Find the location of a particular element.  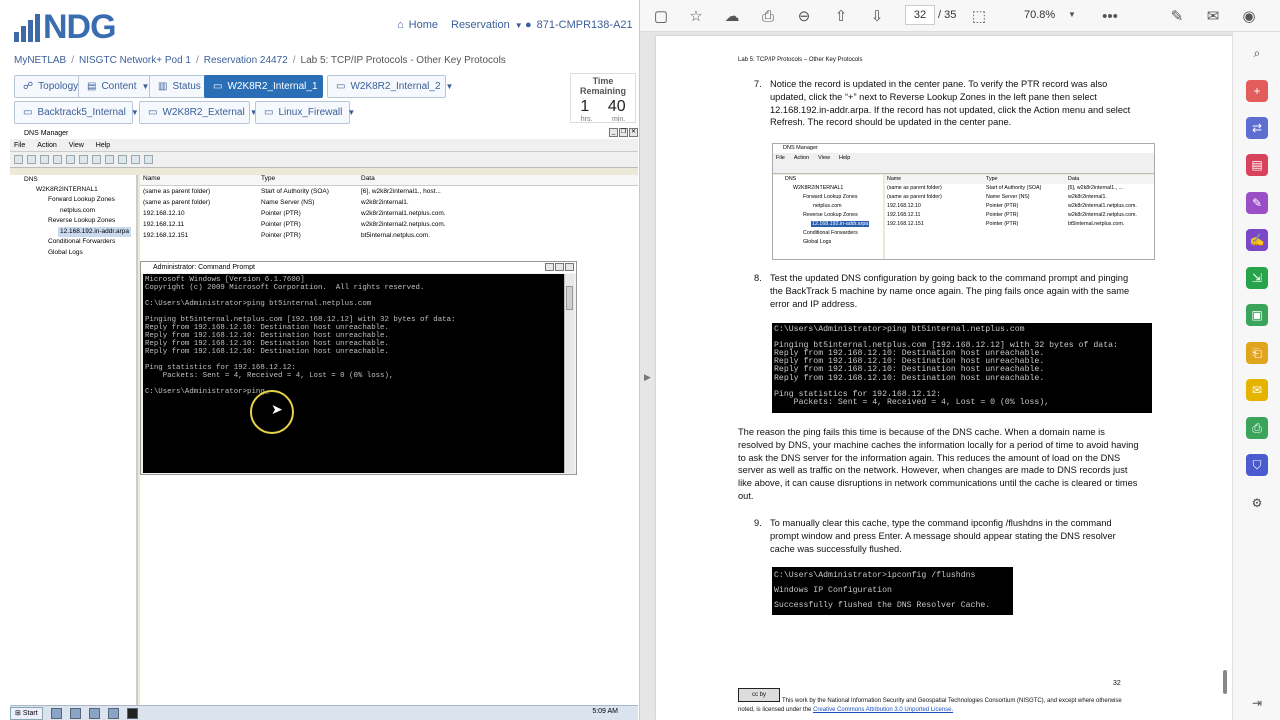

fill-sign-icon: ✍ is located at coordinates (1257, 240).